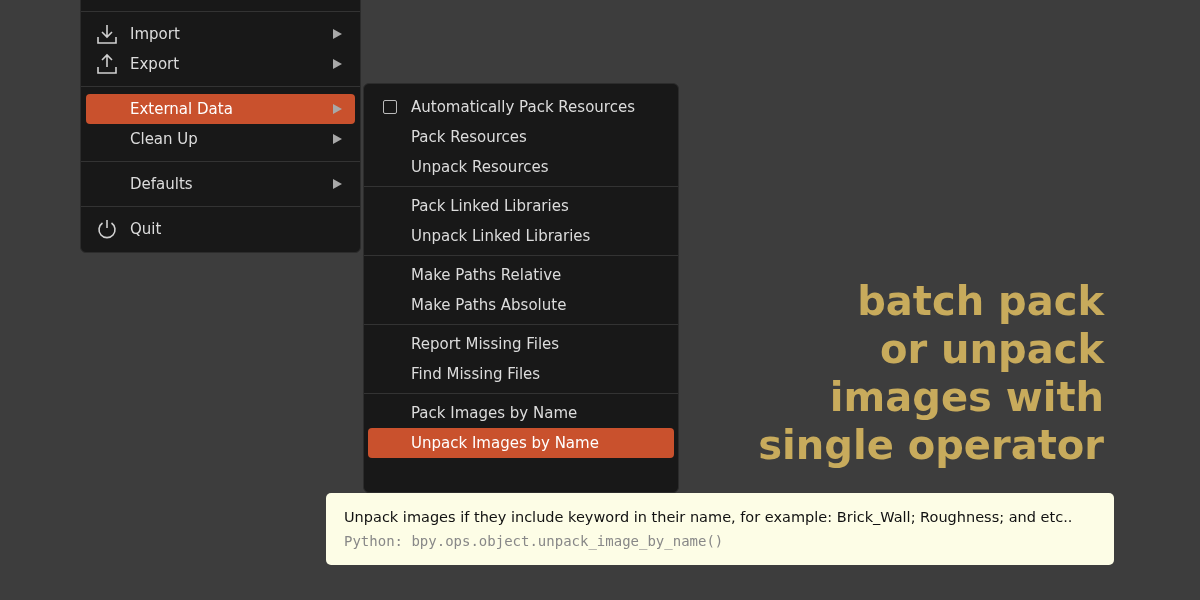 This screenshot has height=600, width=1200. Describe the element at coordinates (521, 236) in the screenshot. I see `menu-item: Unpack Linked Libraries` at that location.